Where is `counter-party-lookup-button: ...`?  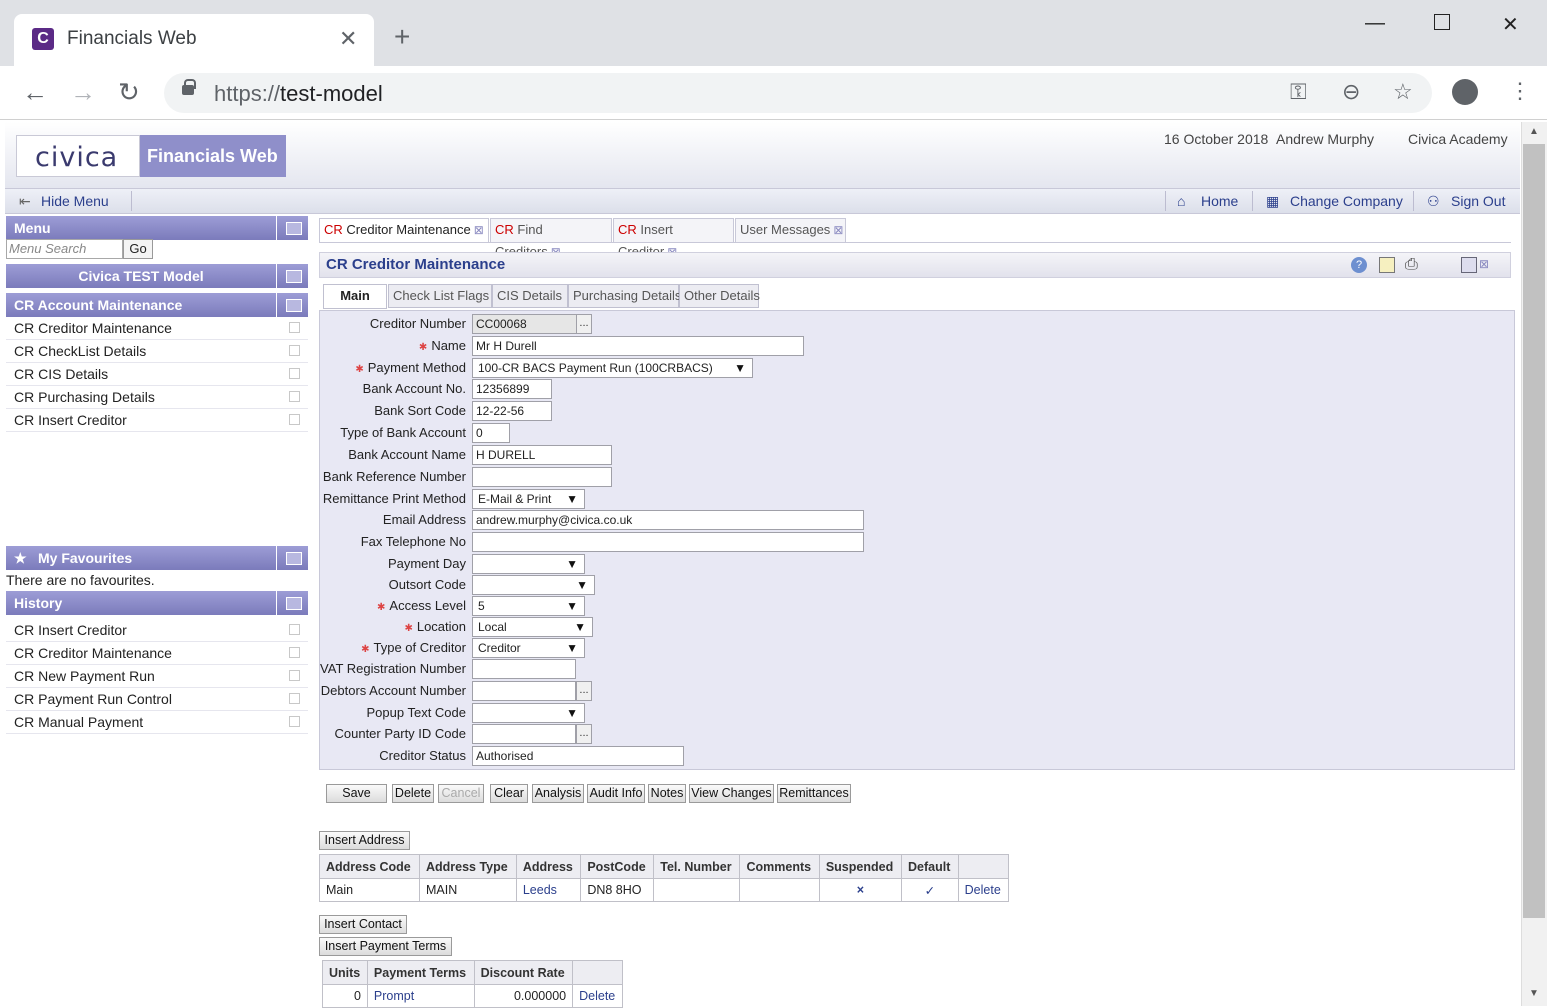
counter-party-lookup-button: ... is located at coordinates (584, 734).